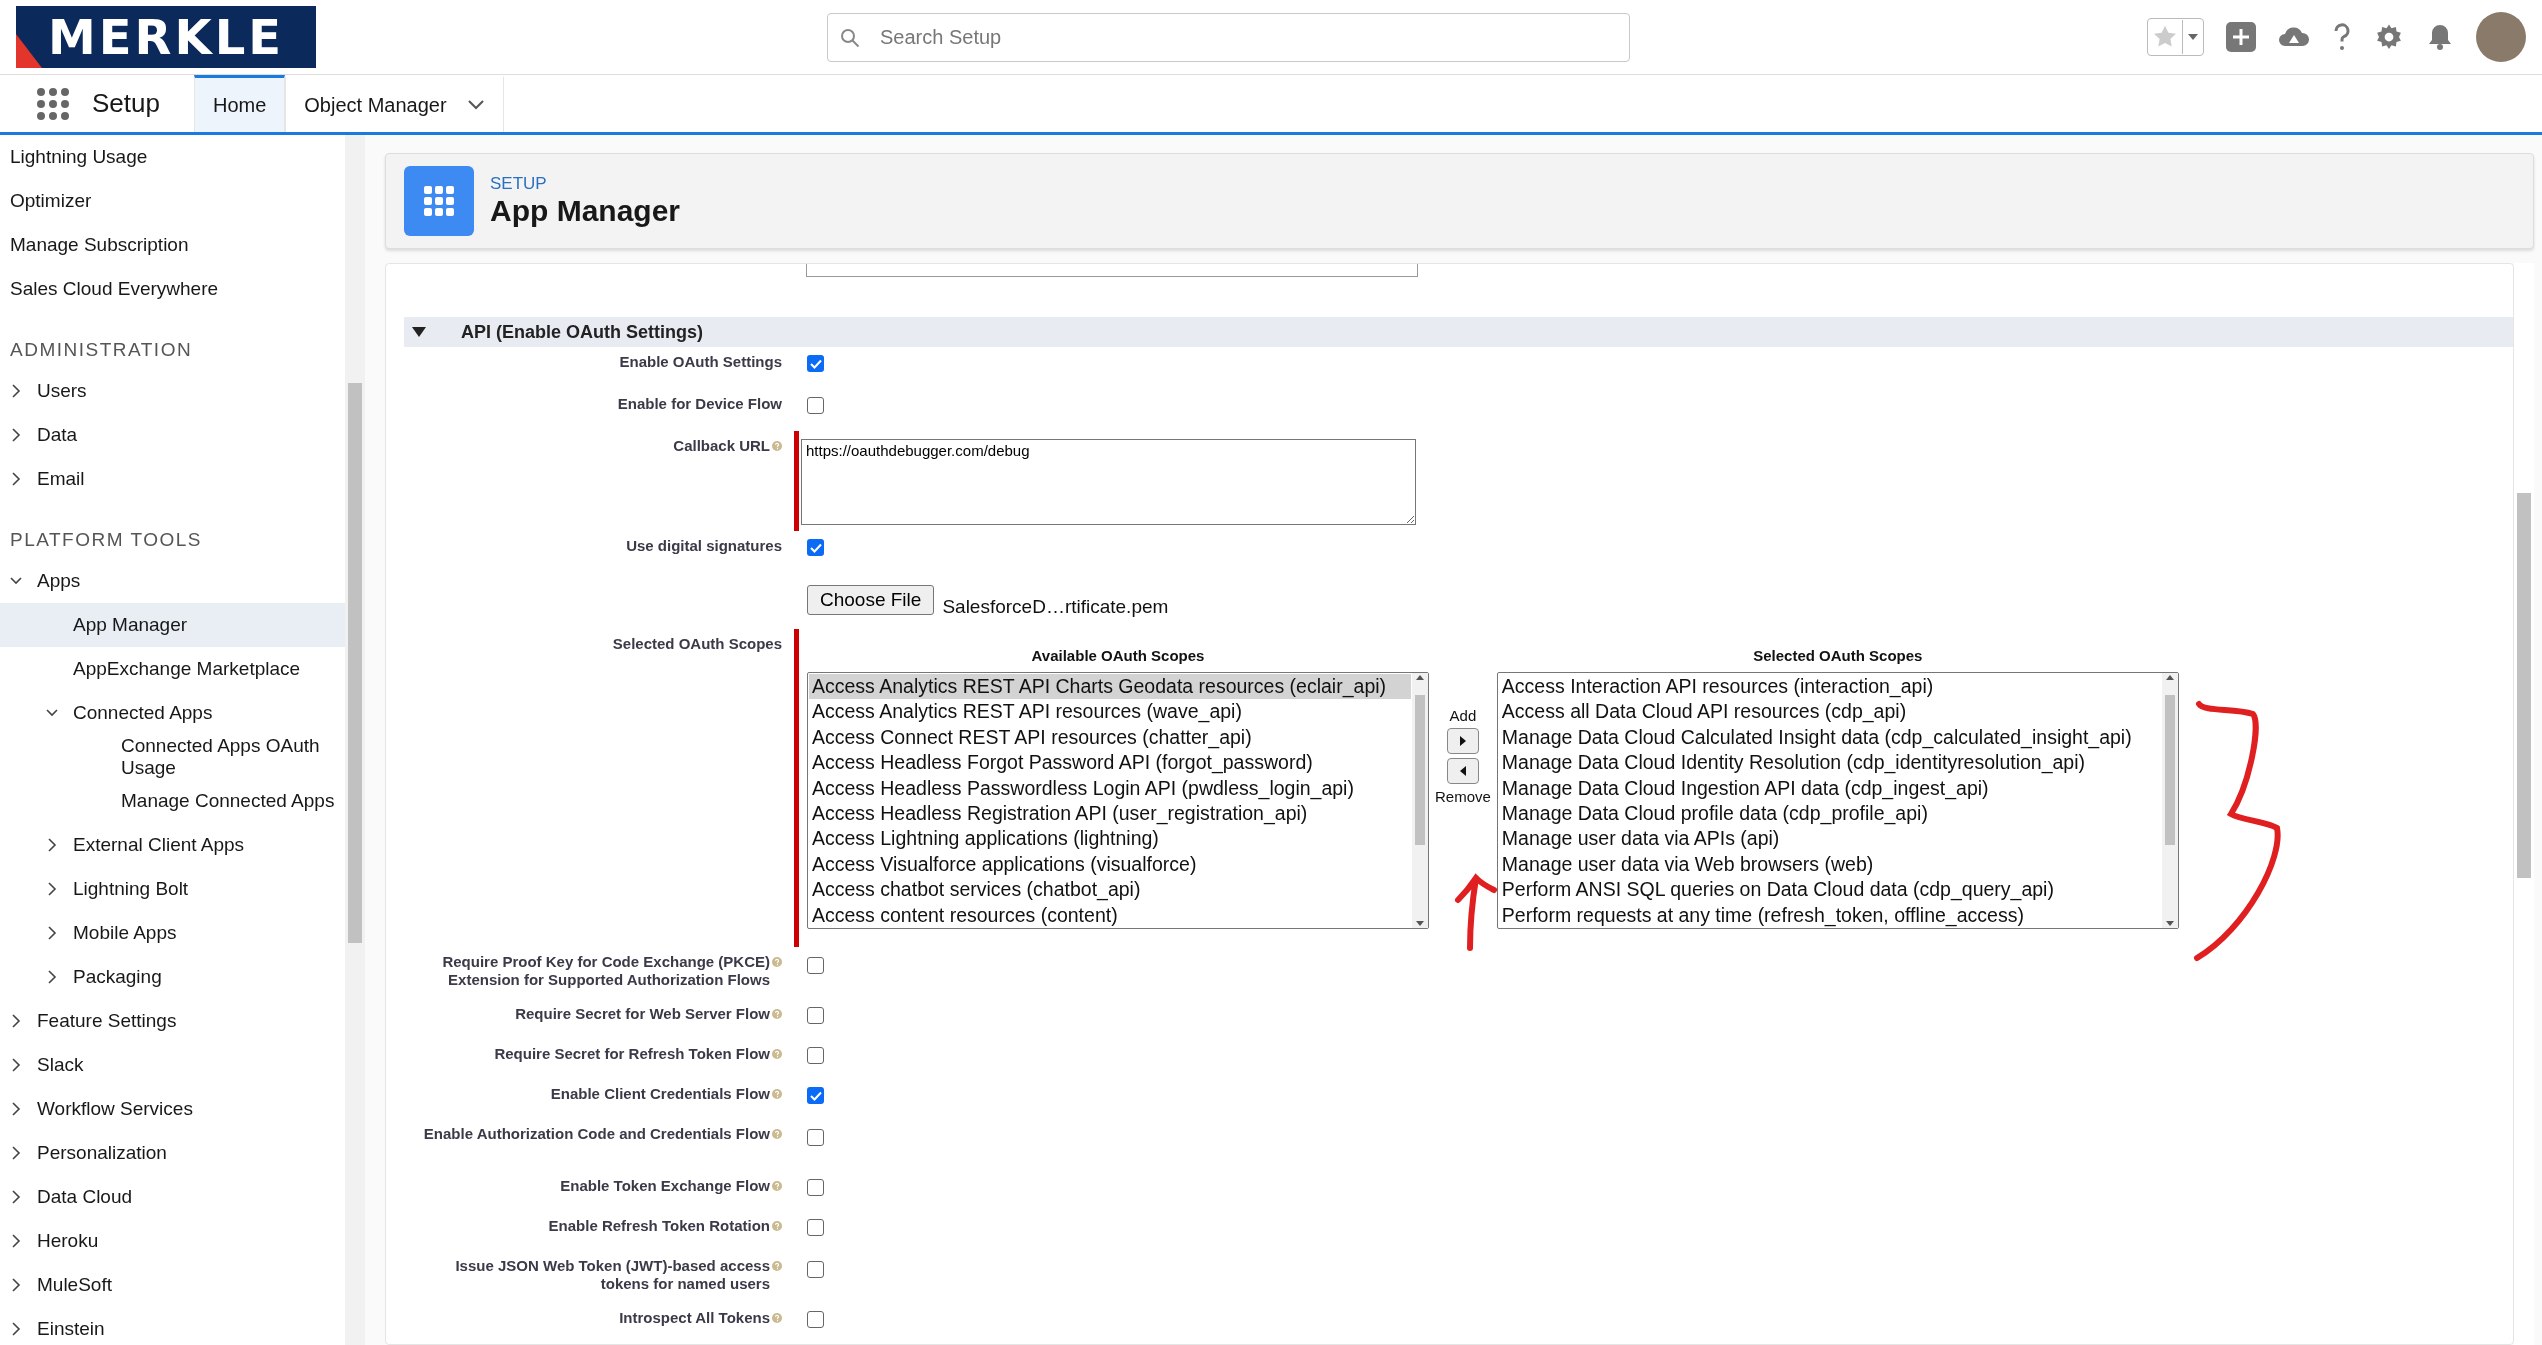 The width and height of the screenshot is (2542, 1345). I want to click on avatar, so click(2501, 37).